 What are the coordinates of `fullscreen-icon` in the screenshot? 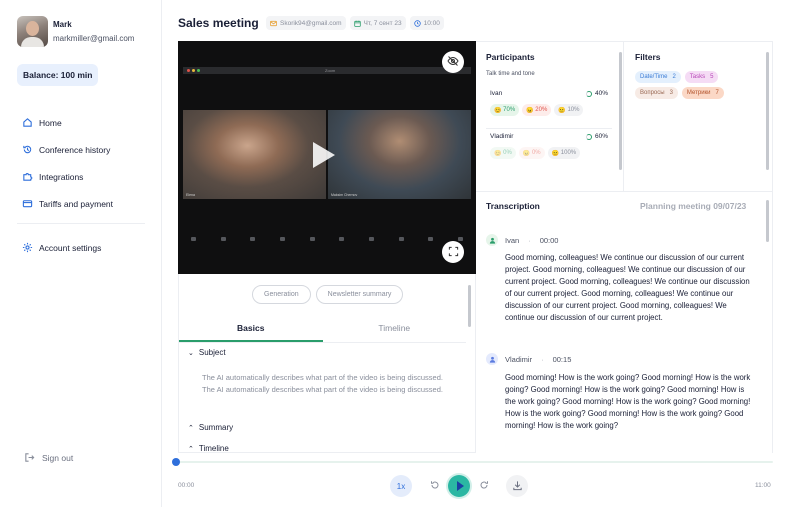 It's located at (453, 252).